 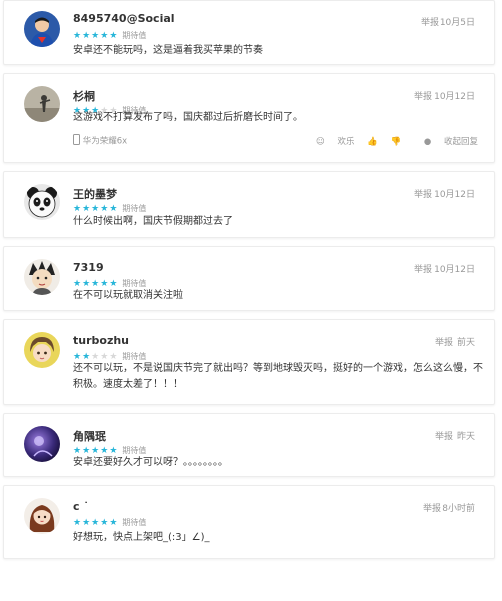 I want to click on superman-avatar, so click(x=42, y=29).